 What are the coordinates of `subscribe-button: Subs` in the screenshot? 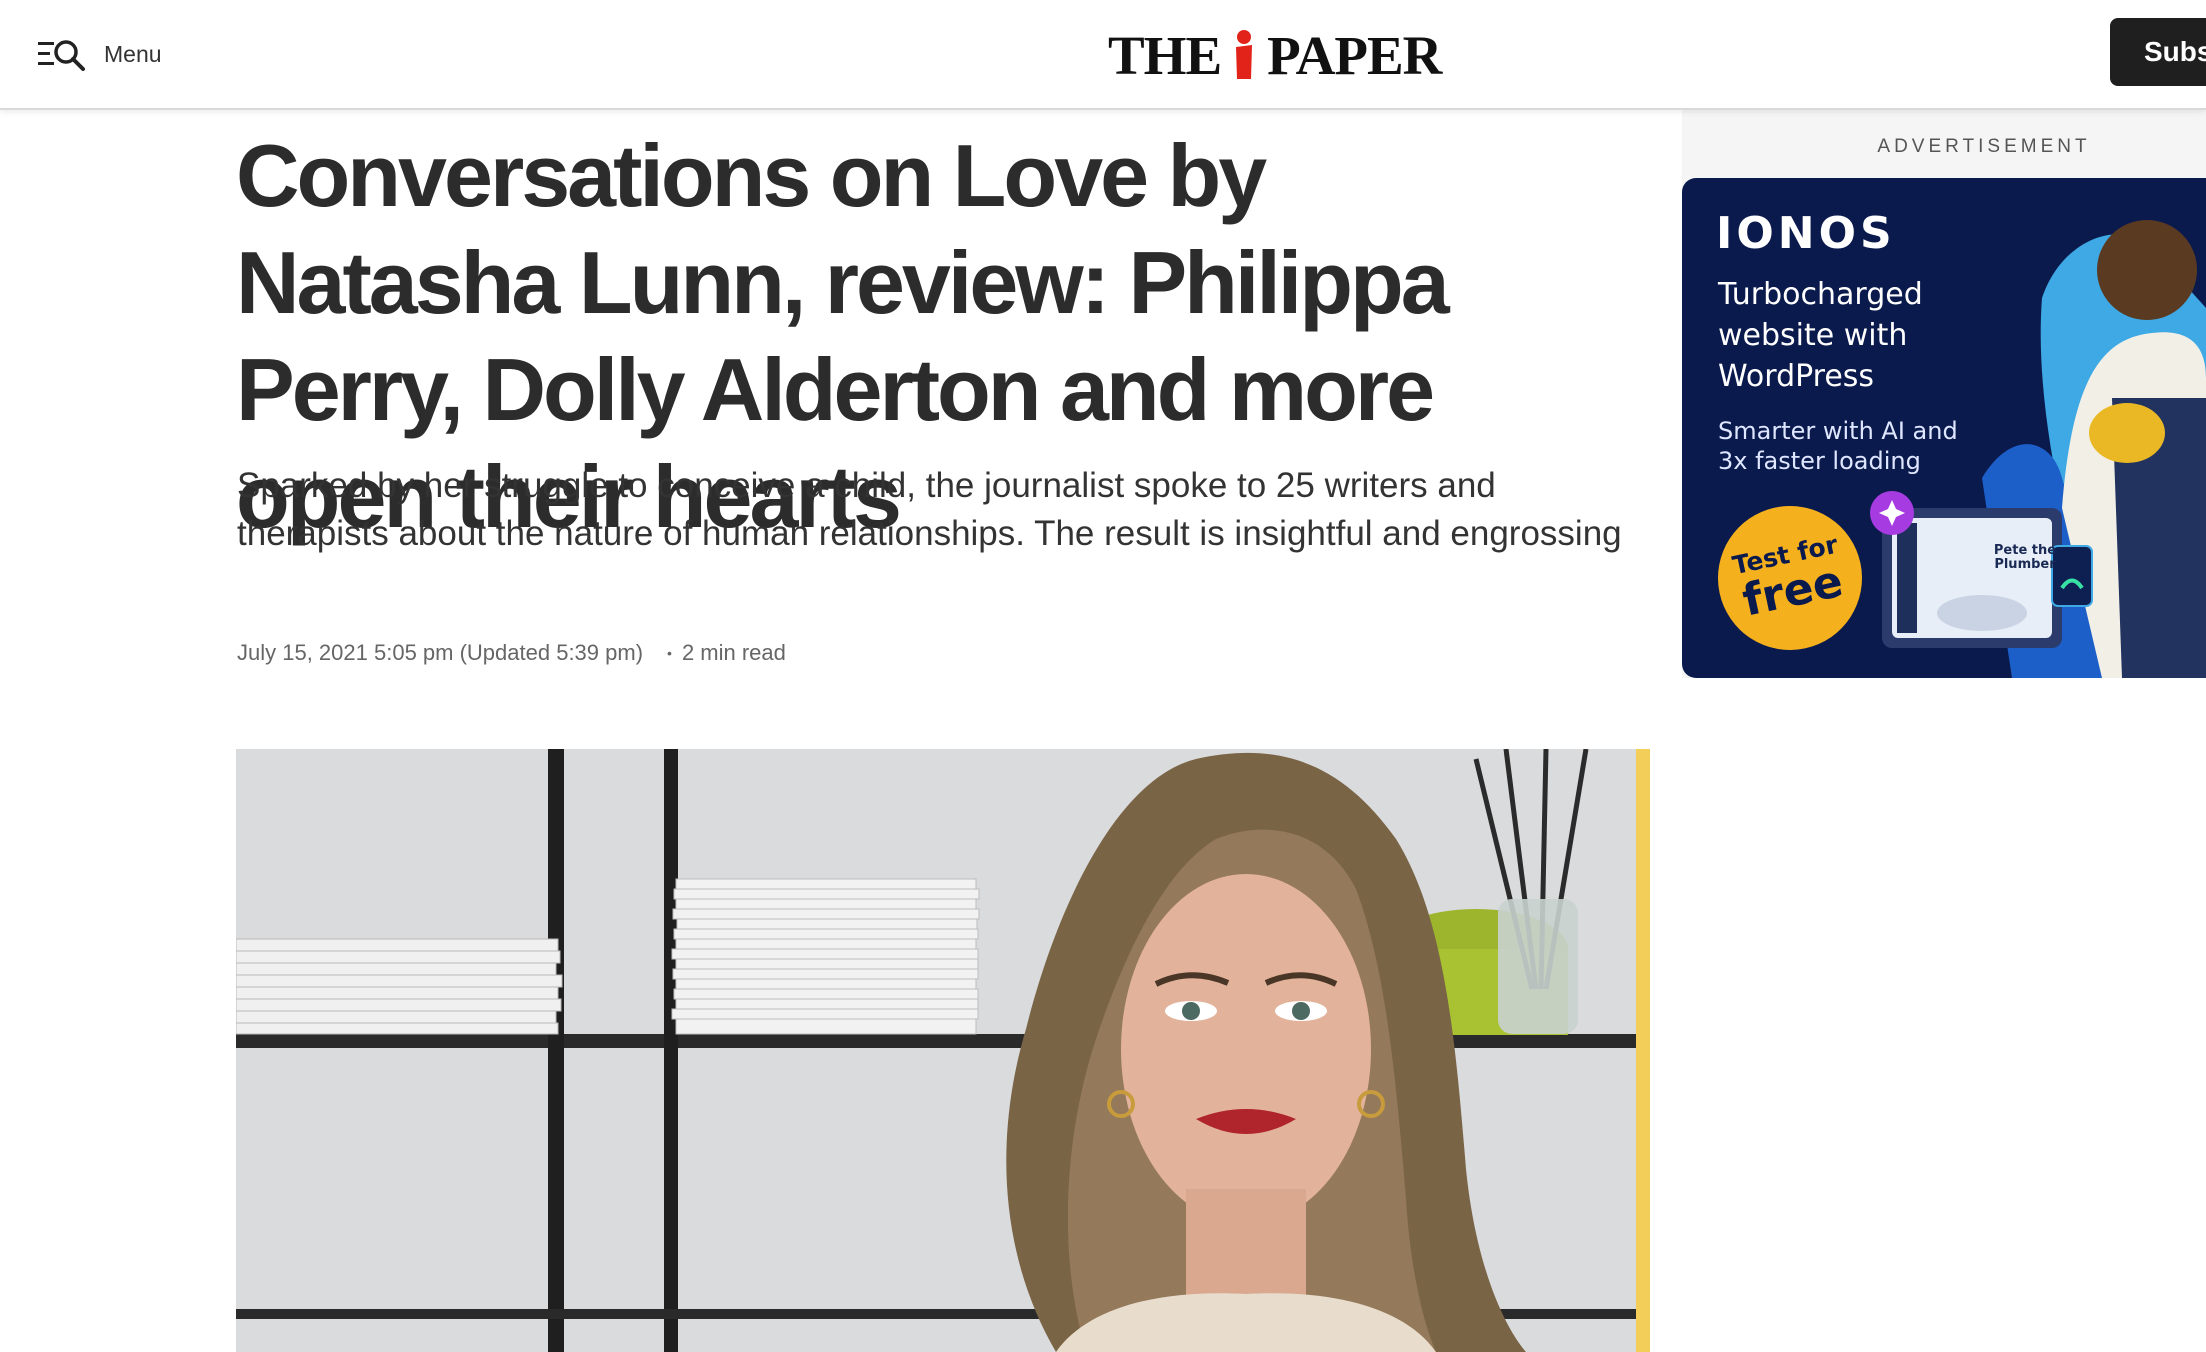 It's located at (2158, 52).